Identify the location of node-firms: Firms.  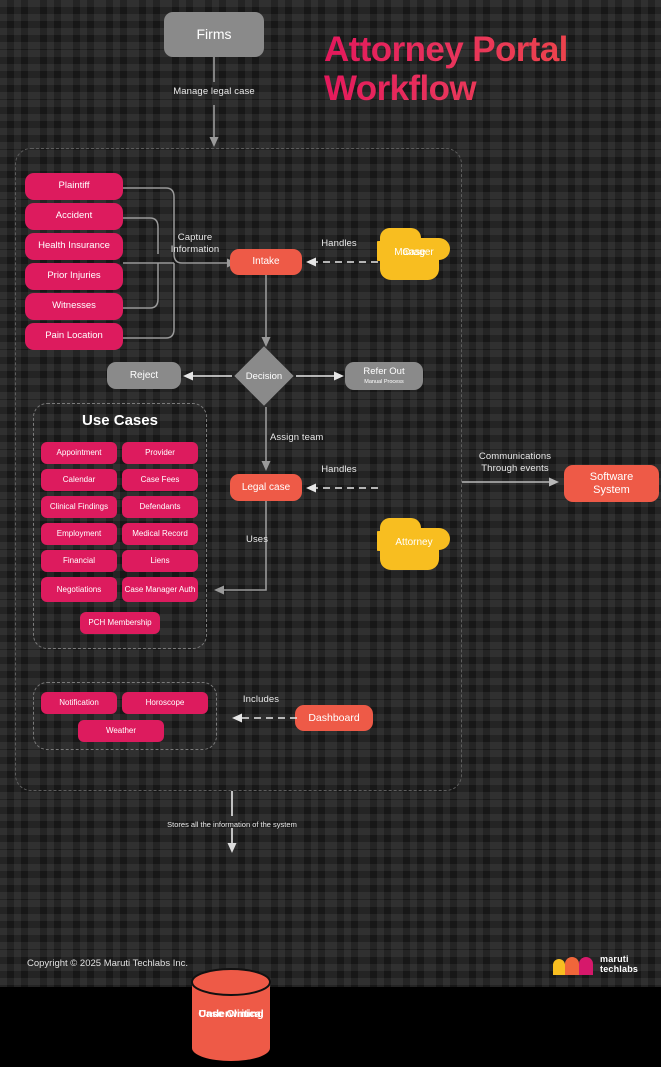
(214, 34).